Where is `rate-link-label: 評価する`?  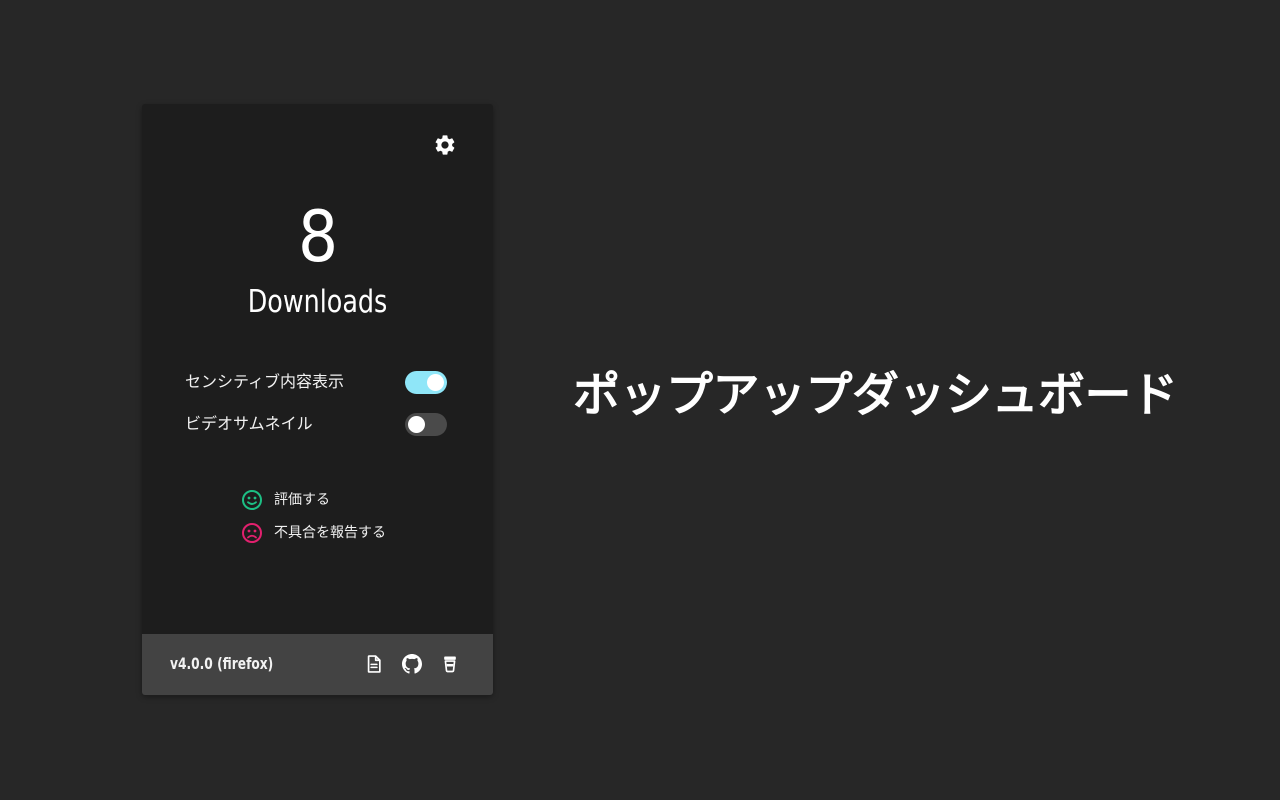 rate-link-label: 評価する is located at coordinates (302, 500).